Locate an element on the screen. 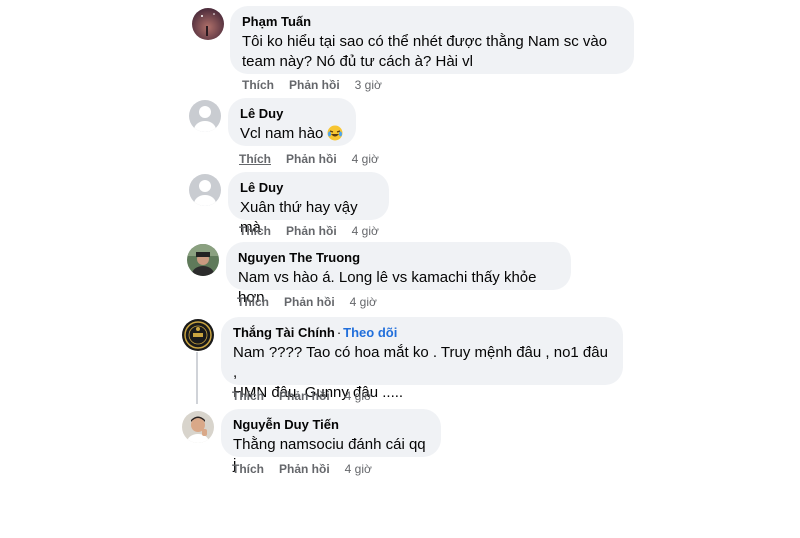 This screenshot has height=538, width=800. comment-bubble: Lê Duy Xuân thứ hay vậy mà is located at coordinates (308, 204).